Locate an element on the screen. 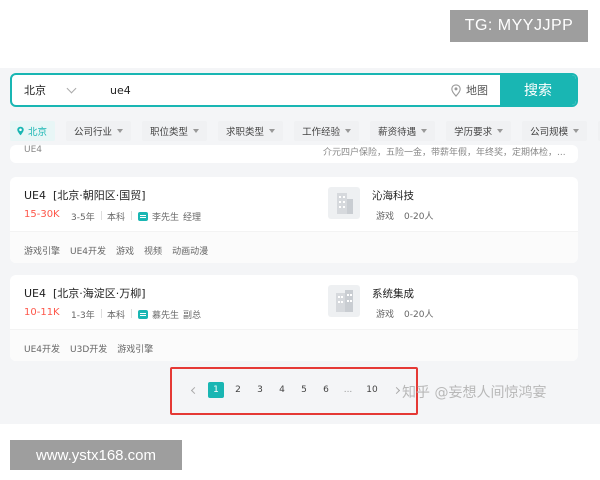 This screenshot has width=600, height=480. map-button-label: 地图 is located at coordinates (477, 90).